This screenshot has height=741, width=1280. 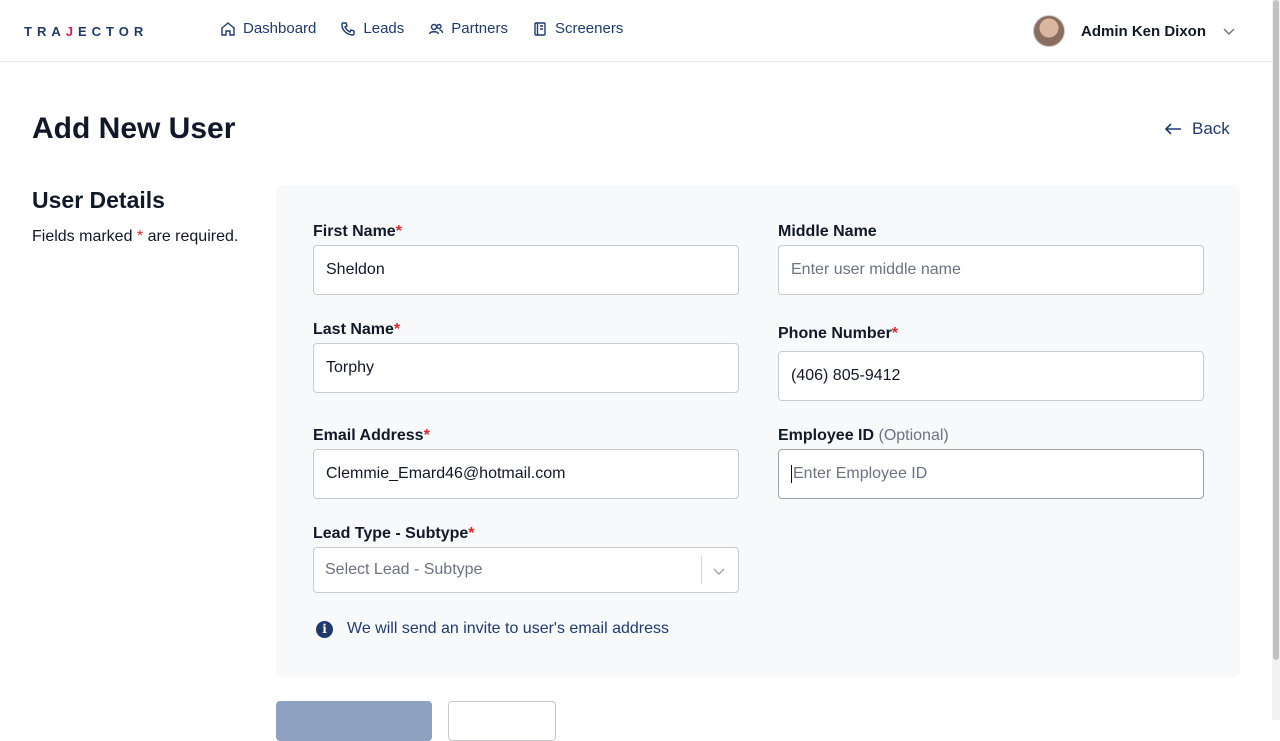 I want to click on nav-dashboard-label: Dashboard, so click(x=280, y=28).